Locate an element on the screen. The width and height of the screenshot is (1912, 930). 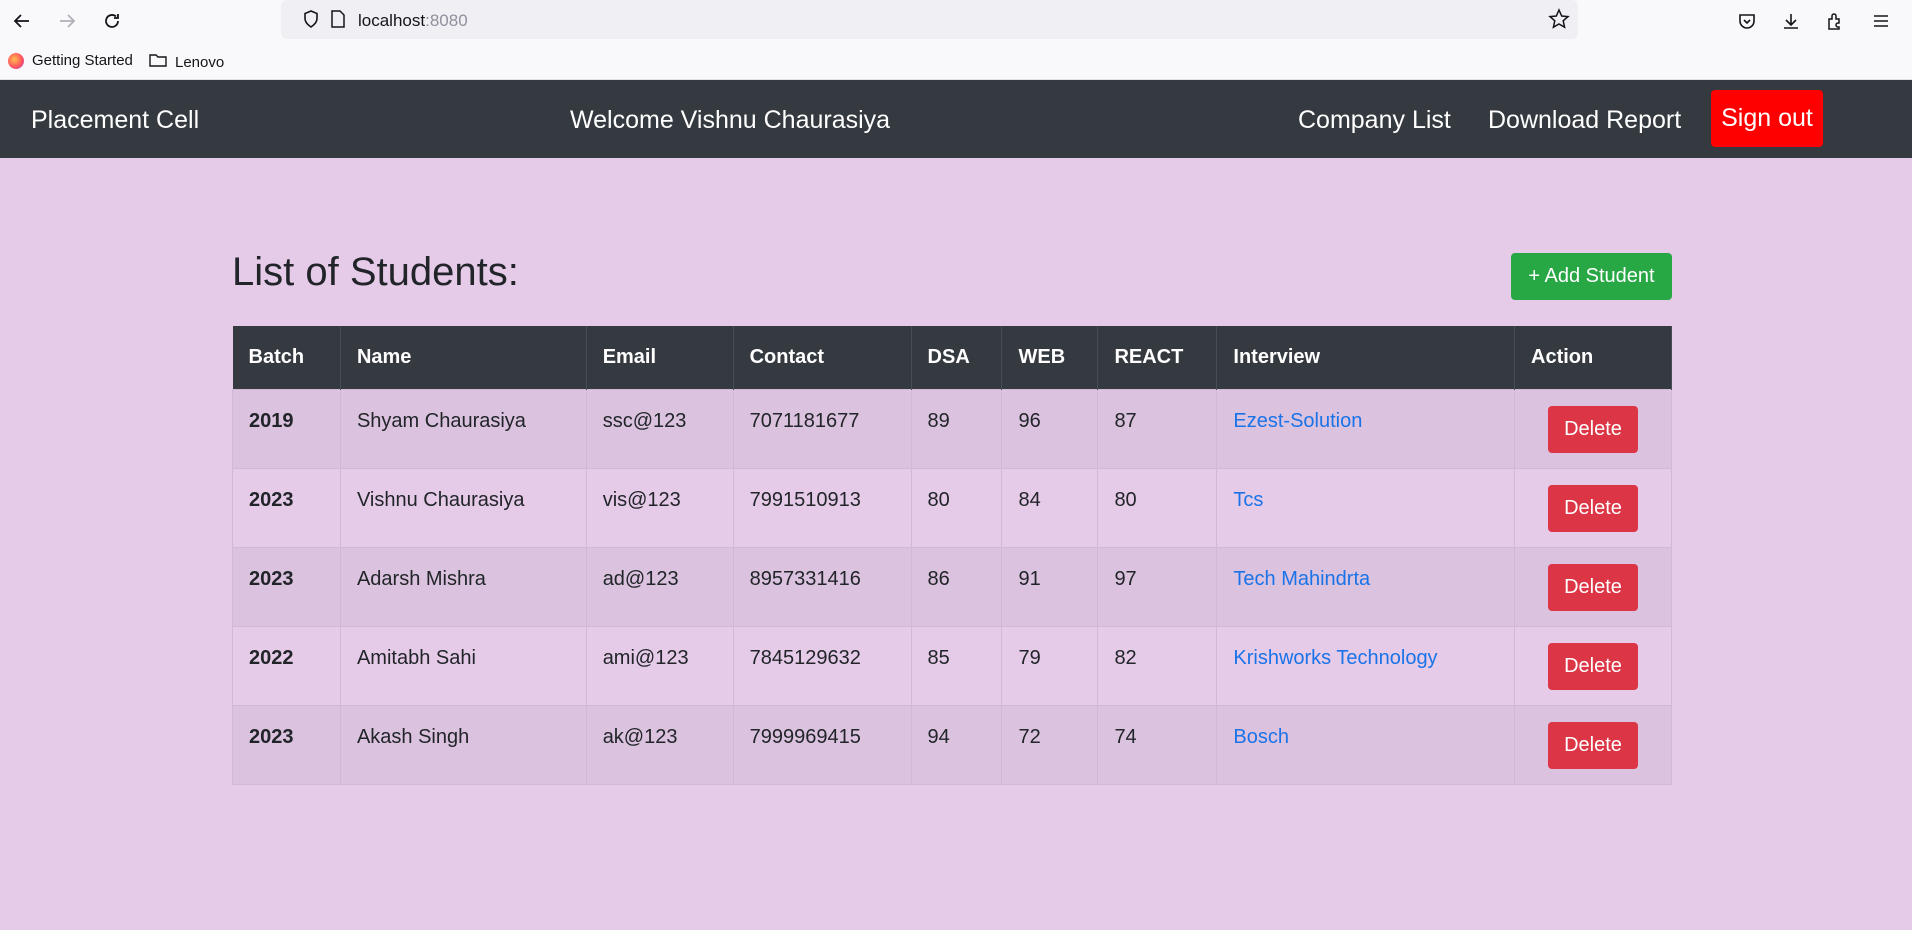
bookmark-label: Getting Started is located at coordinates (82, 60).